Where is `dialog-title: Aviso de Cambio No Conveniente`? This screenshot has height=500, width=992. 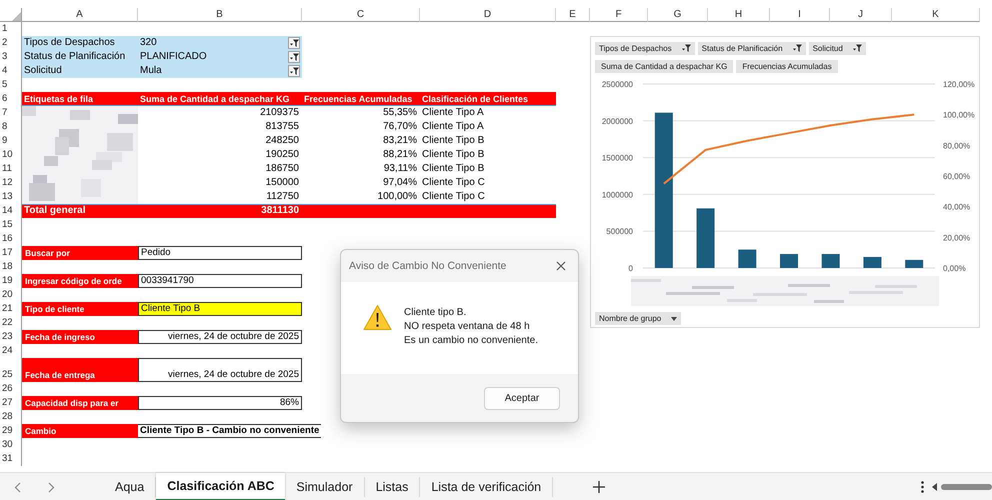 dialog-title: Aviso de Cambio No Conveniente is located at coordinates (427, 266).